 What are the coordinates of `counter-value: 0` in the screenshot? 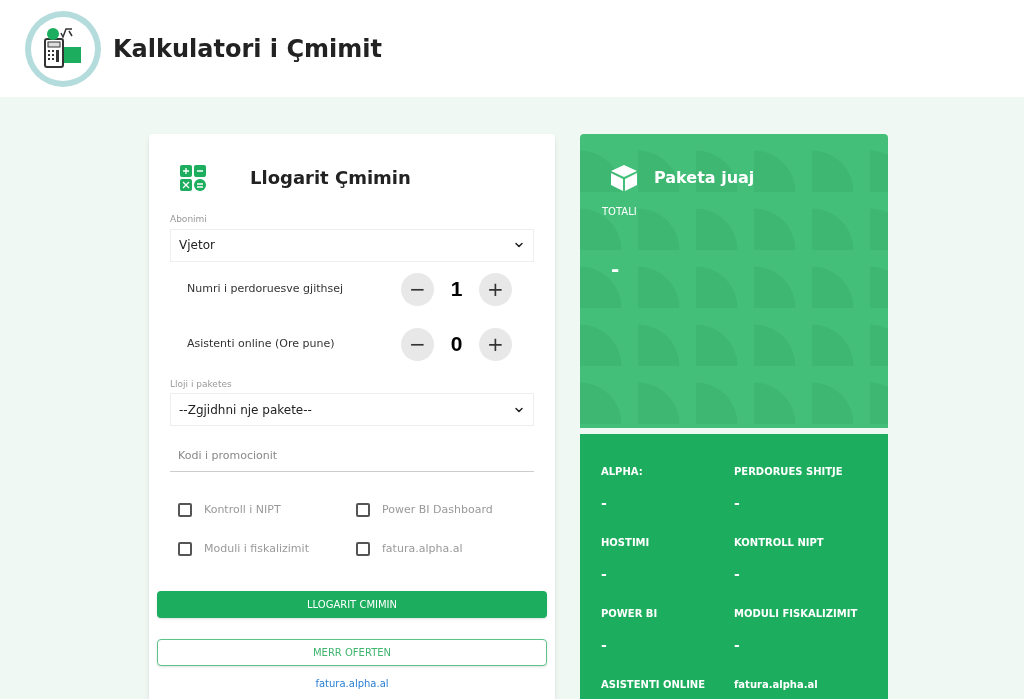 It's located at (456, 344).